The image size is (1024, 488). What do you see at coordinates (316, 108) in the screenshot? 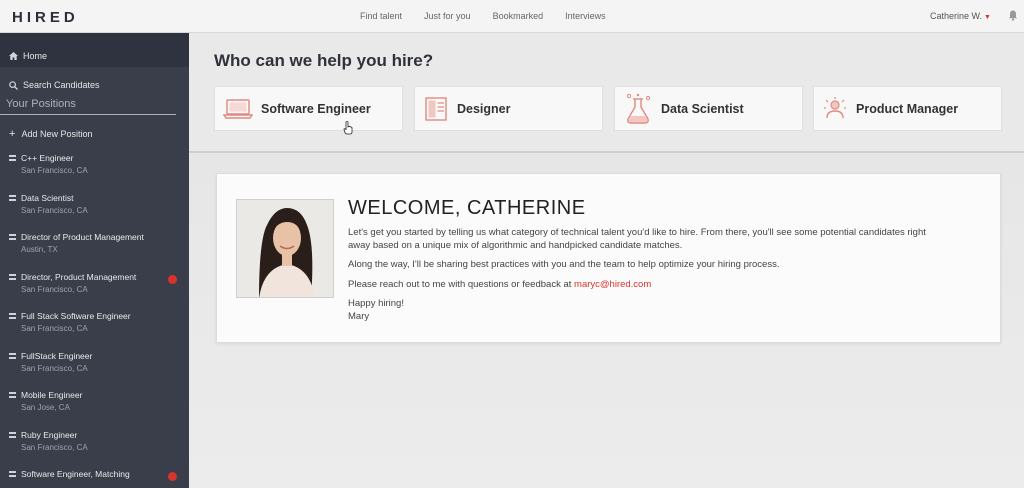
I see `category-label: Software Engineer` at bounding box center [316, 108].